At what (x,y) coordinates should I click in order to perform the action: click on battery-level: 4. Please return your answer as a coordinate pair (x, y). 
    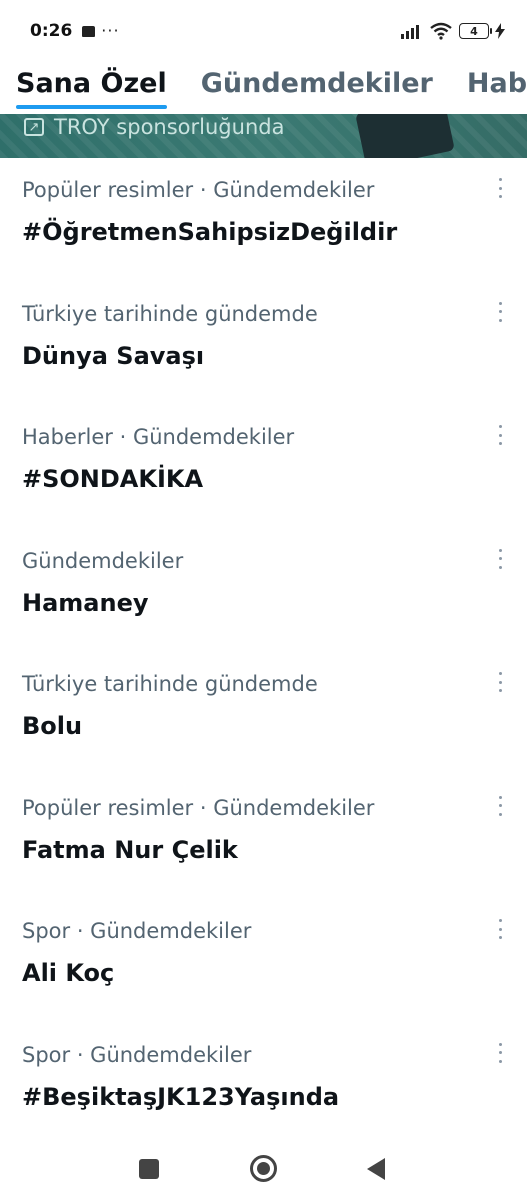
    Looking at the image, I should click on (474, 31).